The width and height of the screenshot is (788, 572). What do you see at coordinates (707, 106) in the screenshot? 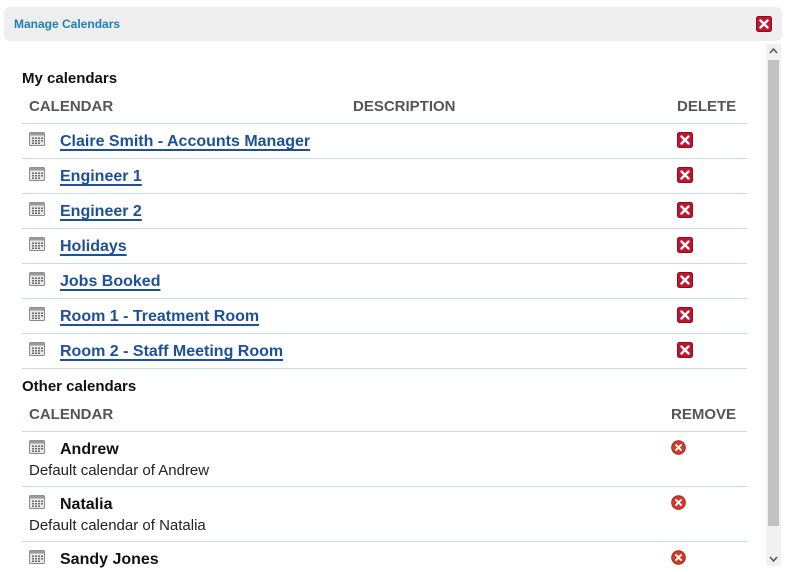
I see `delete-column-header: DELETE` at bounding box center [707, 106].